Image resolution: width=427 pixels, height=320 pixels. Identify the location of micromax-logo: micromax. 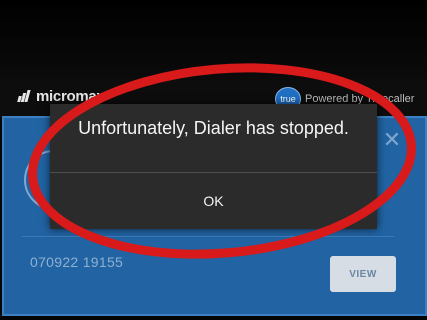
(61, 96).